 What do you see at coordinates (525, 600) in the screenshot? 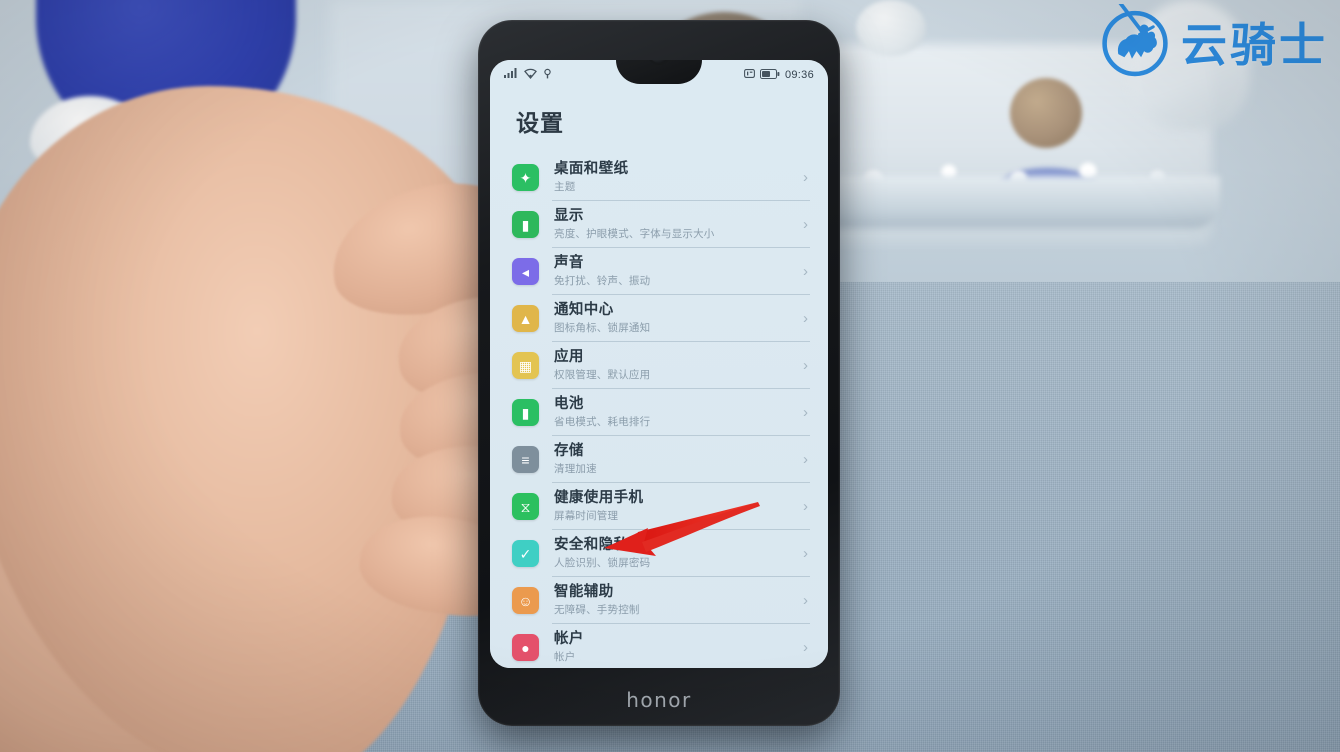
I see `smart-assistance-icon: ☺` at bounding box center [525, 600].